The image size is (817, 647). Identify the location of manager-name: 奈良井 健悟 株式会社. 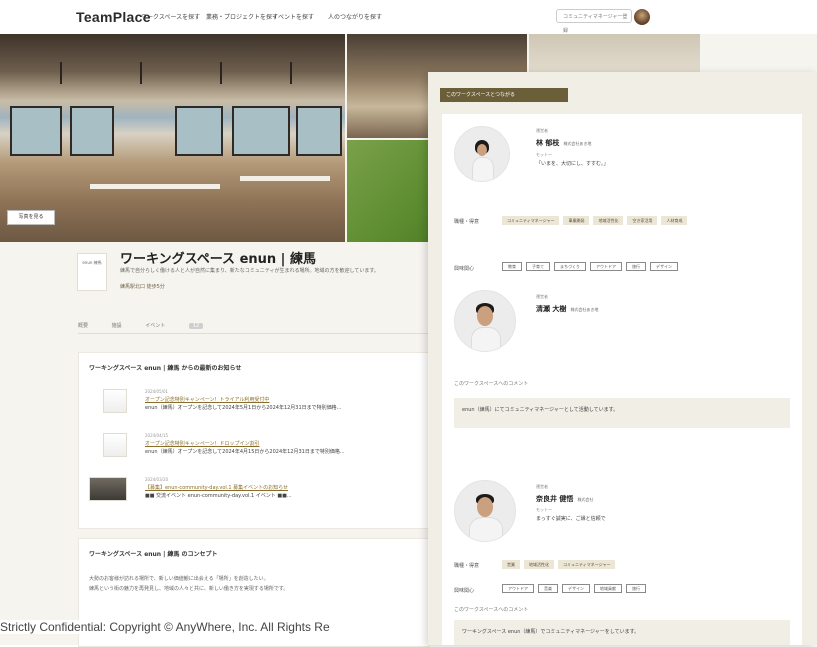
(564, 499).